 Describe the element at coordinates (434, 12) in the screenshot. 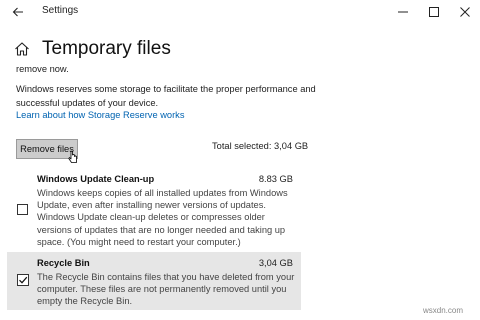

I see `maximize-icon` at that location.